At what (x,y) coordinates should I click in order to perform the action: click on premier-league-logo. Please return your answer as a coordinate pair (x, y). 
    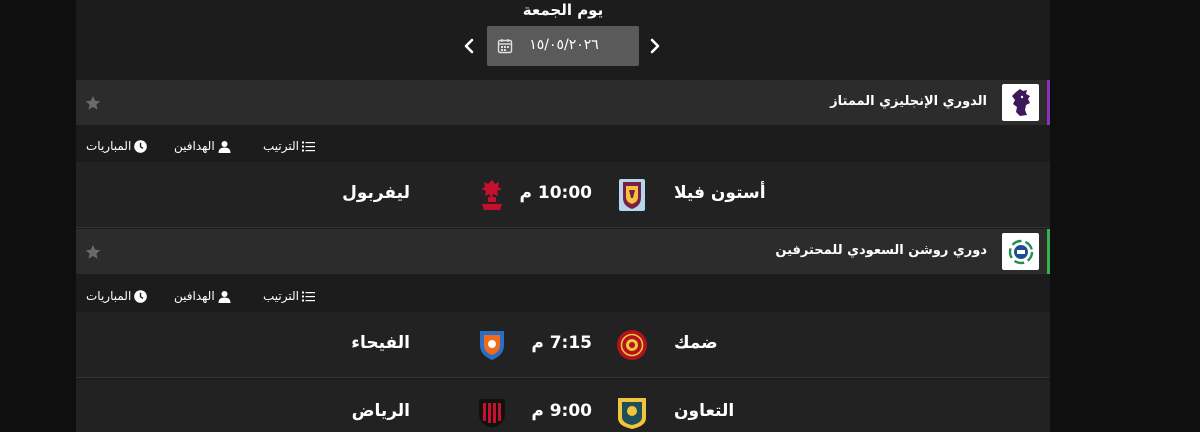
    Looking at the image, I should click on (1020, 102).